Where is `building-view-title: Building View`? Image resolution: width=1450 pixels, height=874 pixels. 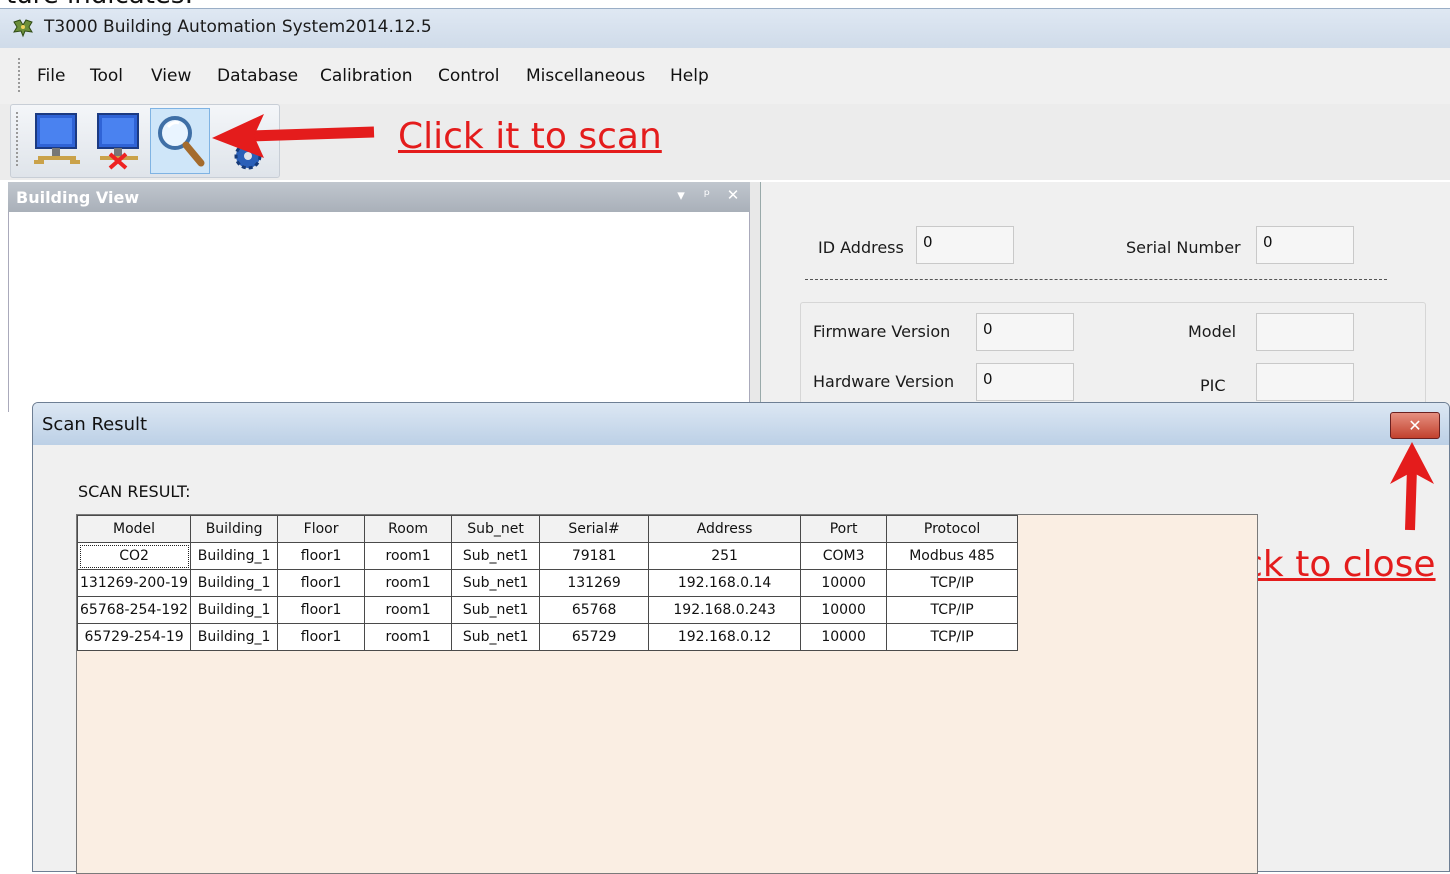
building-view-title: Building View is located at coordinates (78, 197).